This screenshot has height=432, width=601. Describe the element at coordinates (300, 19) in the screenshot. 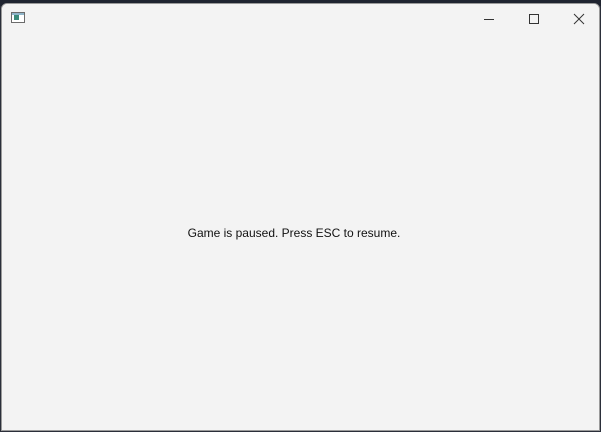

I see `title-bar` at that location.